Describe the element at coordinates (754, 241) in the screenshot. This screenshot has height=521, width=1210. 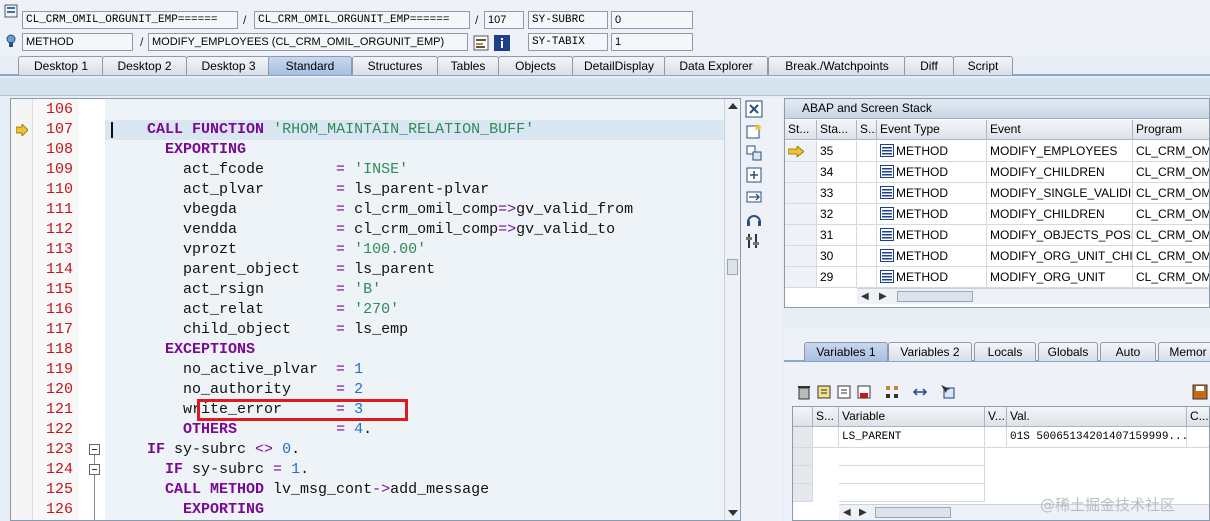
I see `settings-icon` at that location.